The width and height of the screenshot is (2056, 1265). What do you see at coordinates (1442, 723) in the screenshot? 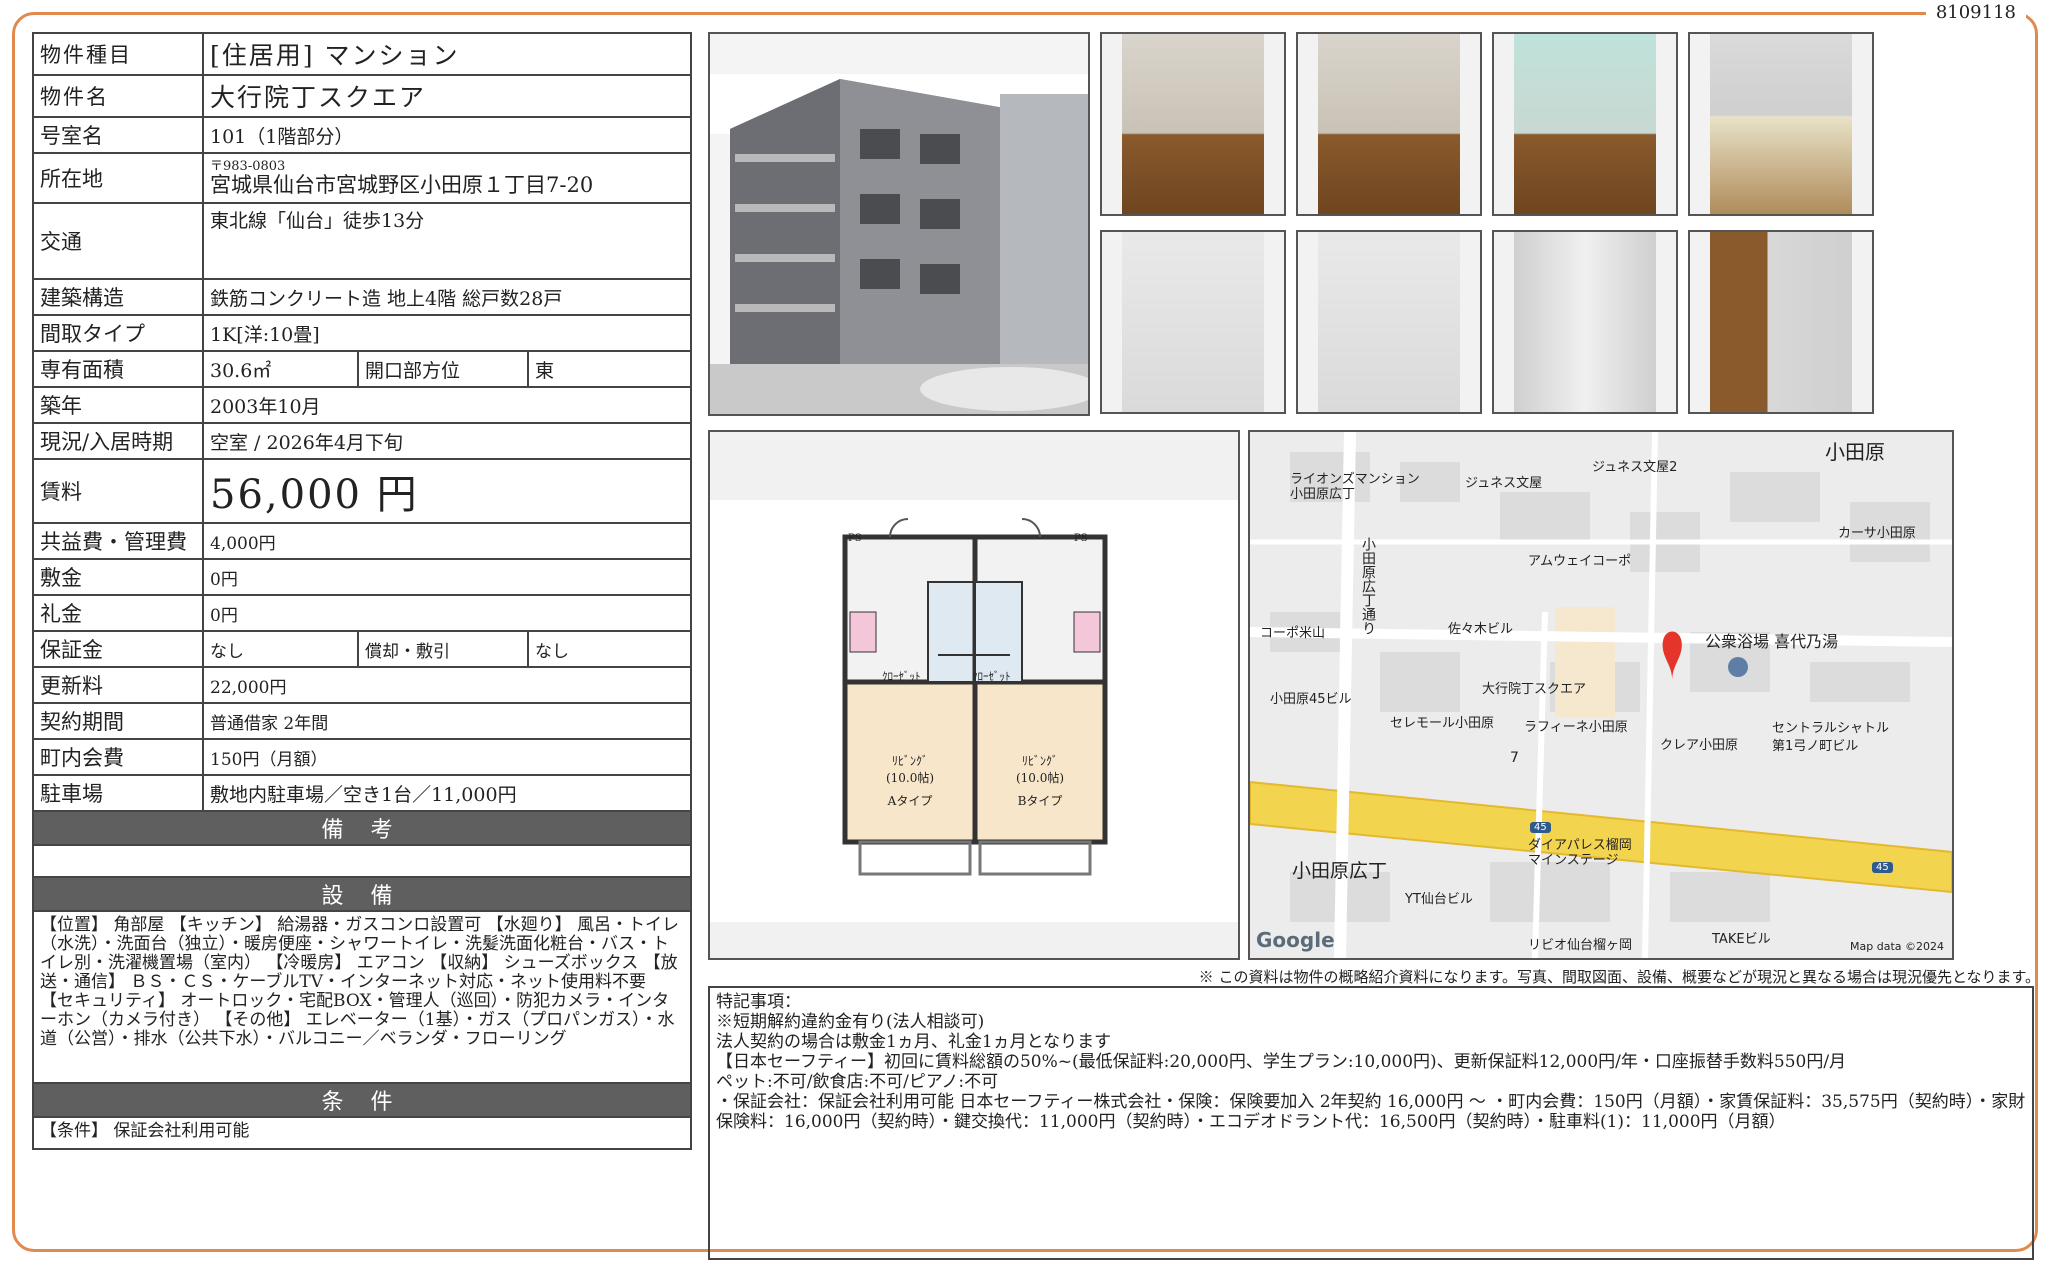
I see `map-label-seremol: セレモール小田原` at bounding box center [1442, 723].